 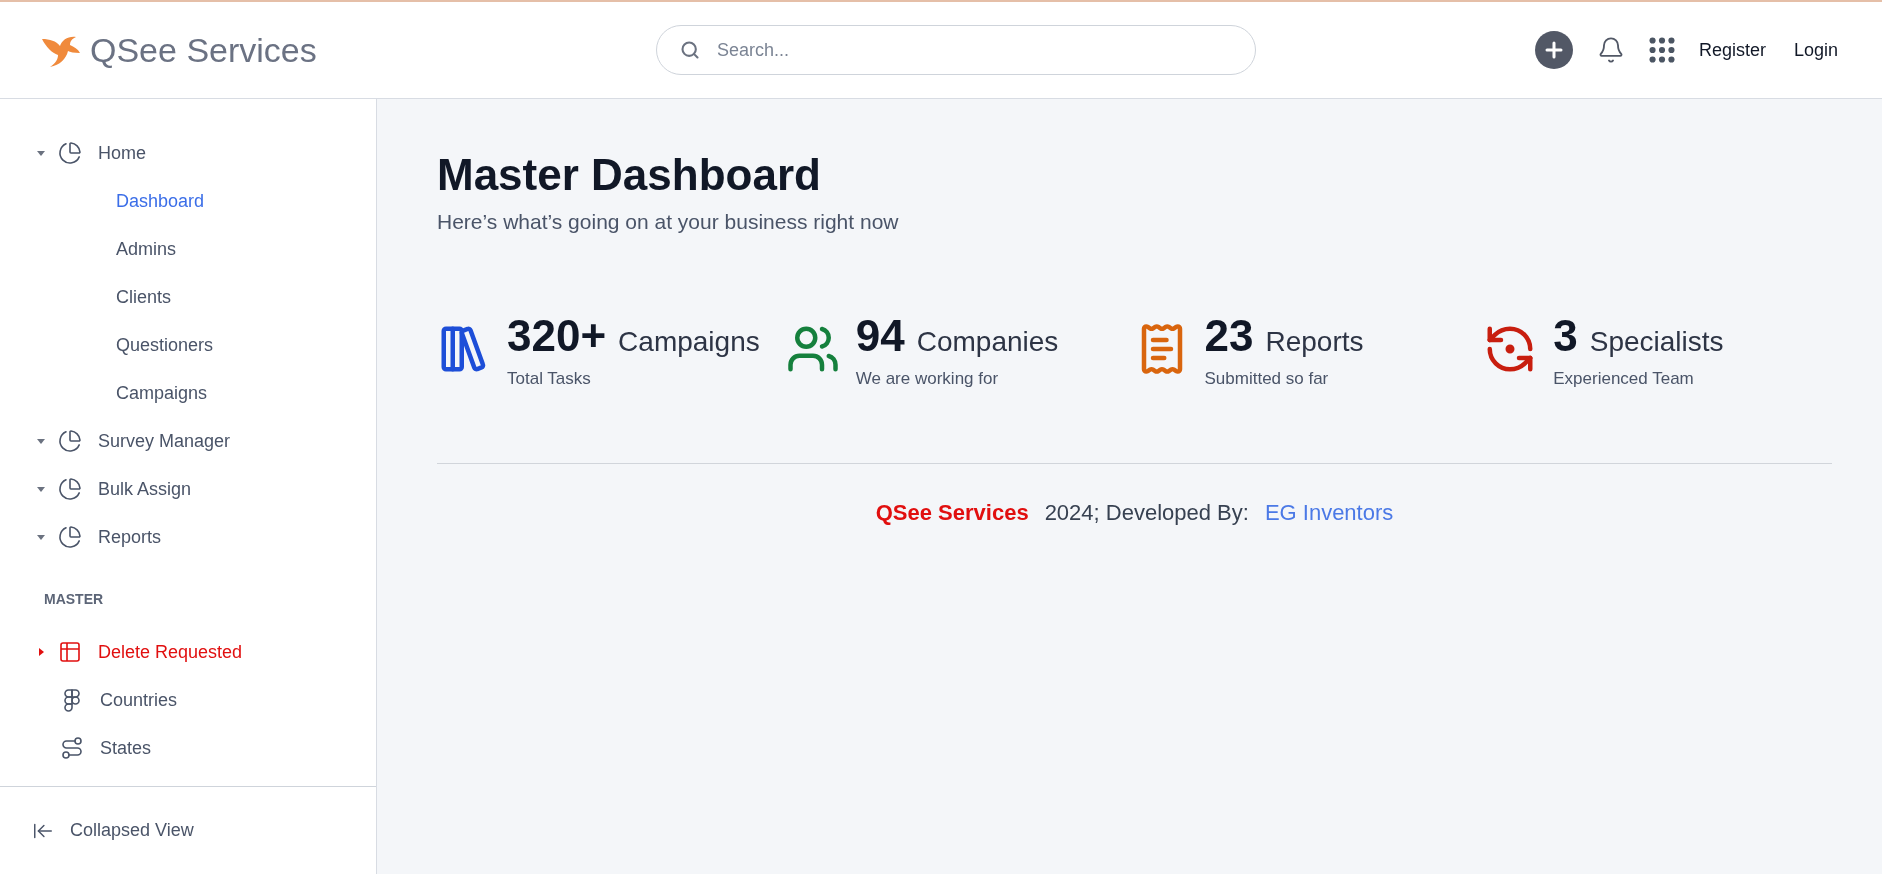 I want to click on brand-name: QSee Services, so click(x=203, y=50).